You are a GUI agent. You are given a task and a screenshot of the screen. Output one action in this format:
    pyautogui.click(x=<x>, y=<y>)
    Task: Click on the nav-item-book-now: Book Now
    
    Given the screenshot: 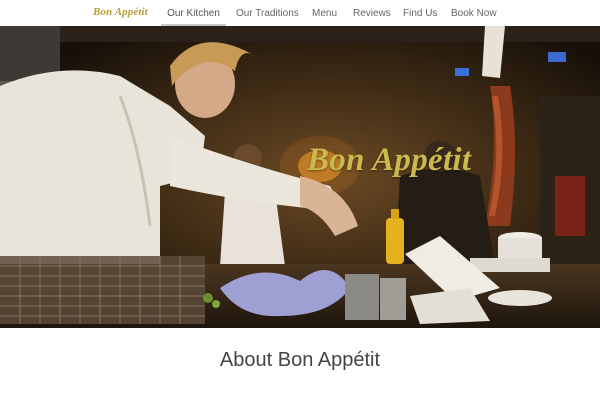 What is the action you would take?
    pyautogui.click(x=474, y=13)
    